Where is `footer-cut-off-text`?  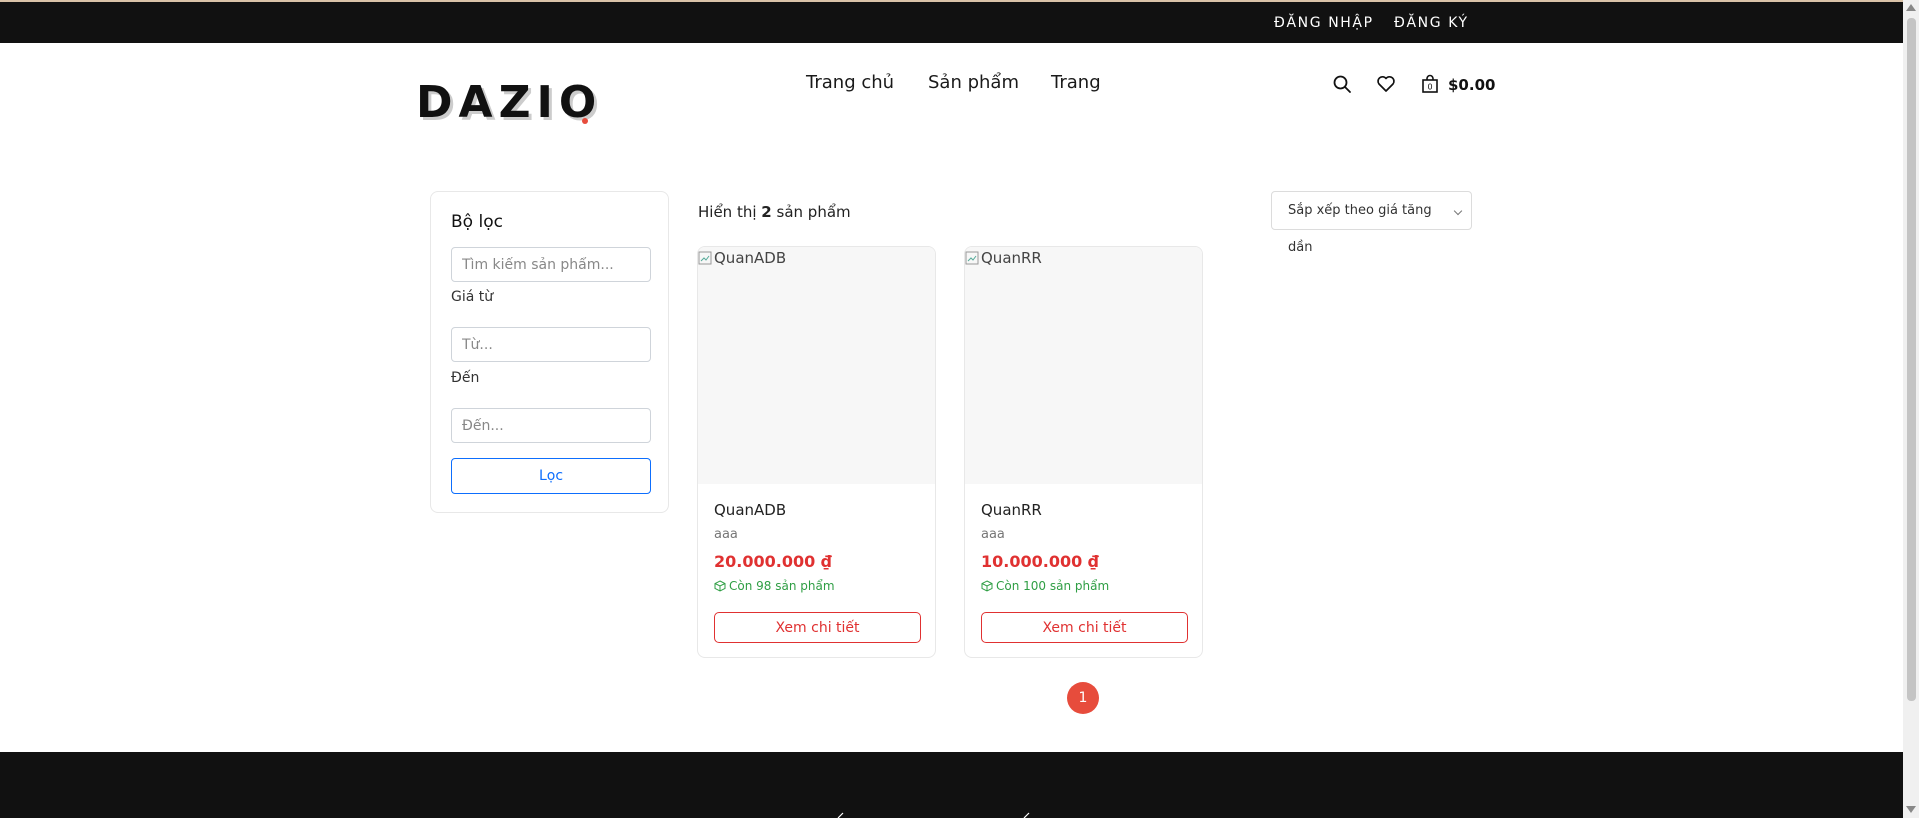 footer-cut-off-text is located at coordinates (933, 815).